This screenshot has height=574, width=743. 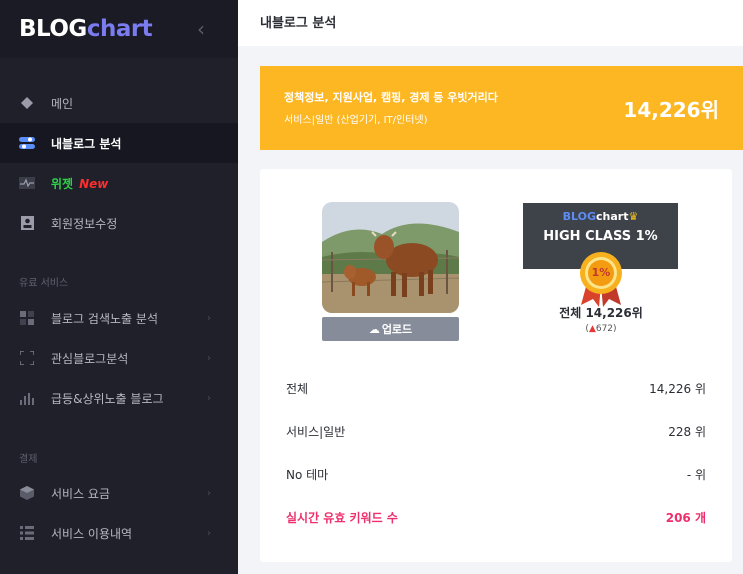 I want to click on top-bar: 내블로그 분석, so click(x=490, y=23).